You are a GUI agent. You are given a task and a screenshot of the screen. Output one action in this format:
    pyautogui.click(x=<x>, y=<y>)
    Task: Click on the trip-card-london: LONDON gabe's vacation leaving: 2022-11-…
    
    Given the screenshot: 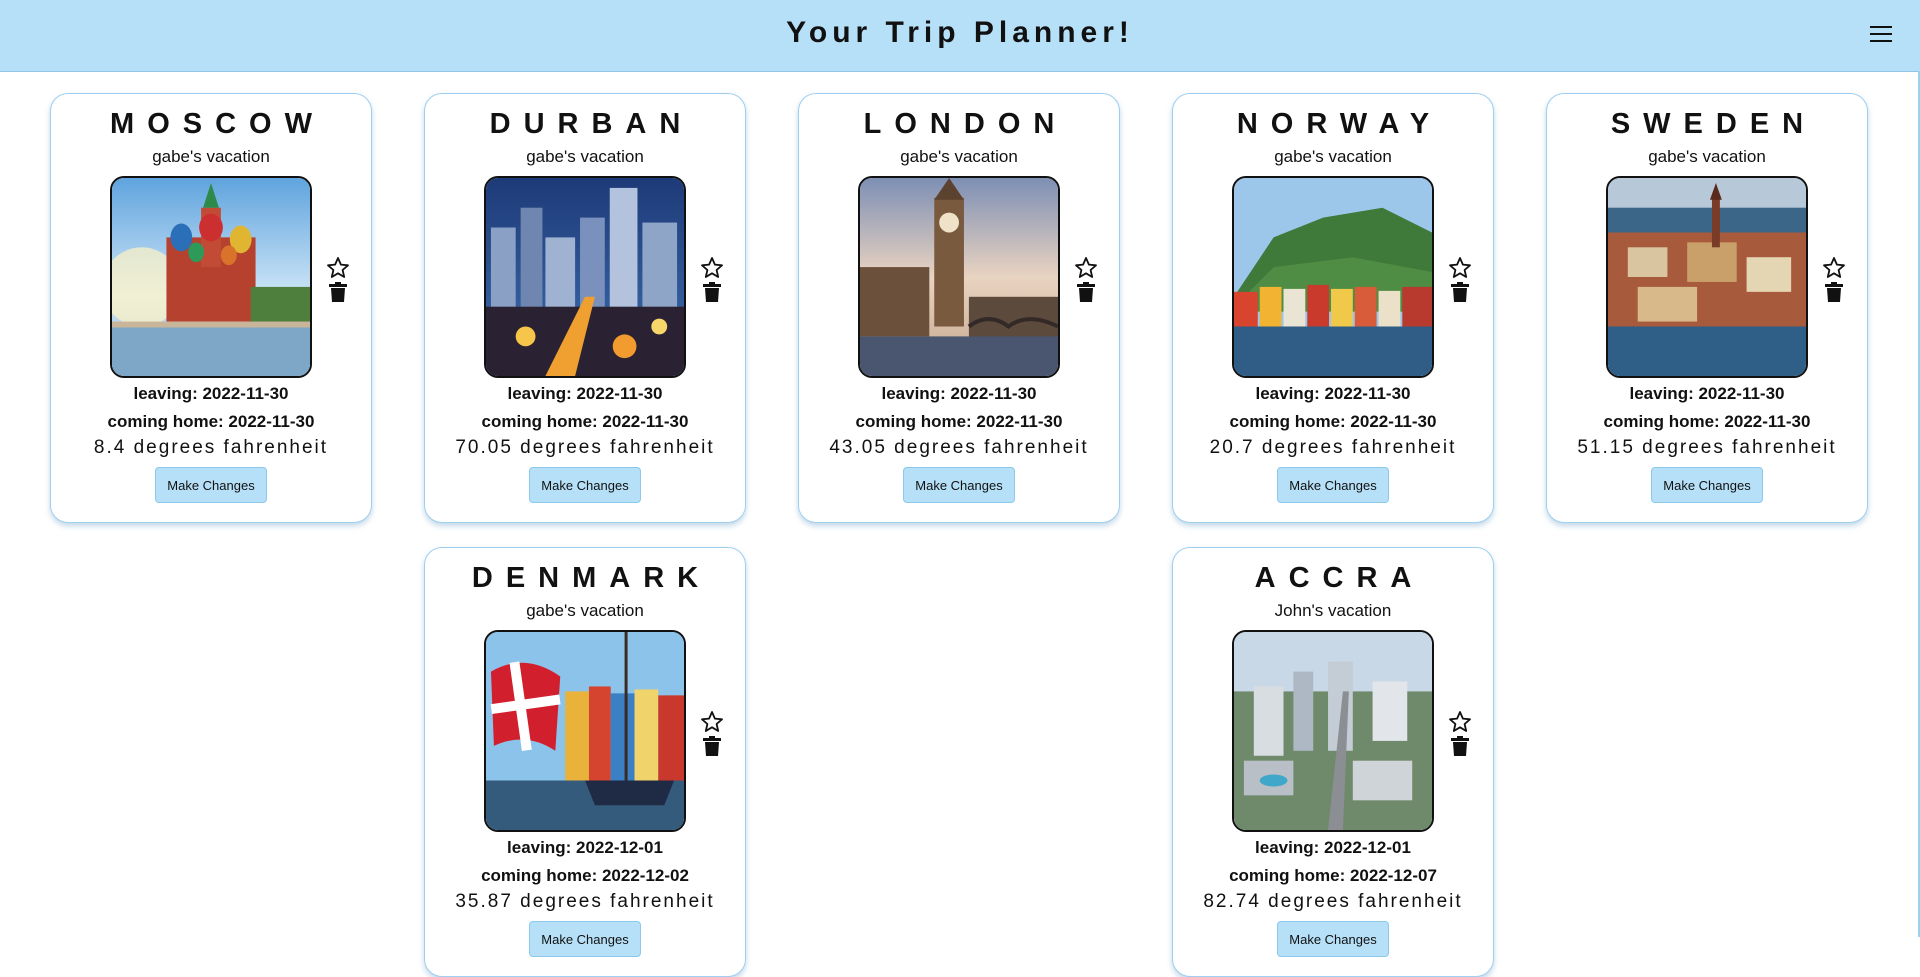 What is the action you would take?
    pyautogui.click(x=959, y=308)
    